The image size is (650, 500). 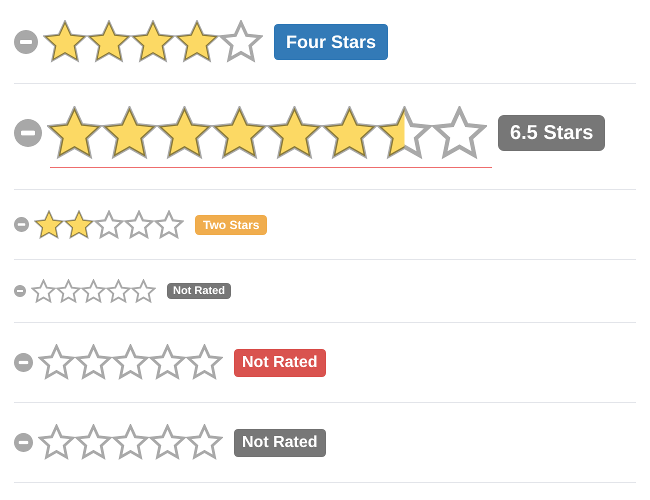 What do you see at coordinates (231, 224) in the screenshot?
I see `rating-badge: Two Stars` at bounding box center [231, 224].